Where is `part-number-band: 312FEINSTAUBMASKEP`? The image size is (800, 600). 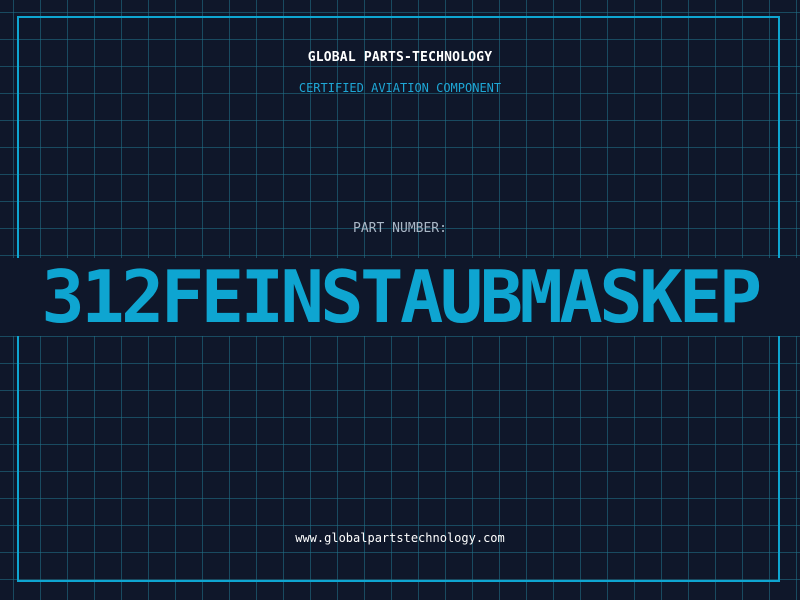
part-number-band: 312FEINSTAUBMASKEP is located at coordinates (400, 297).